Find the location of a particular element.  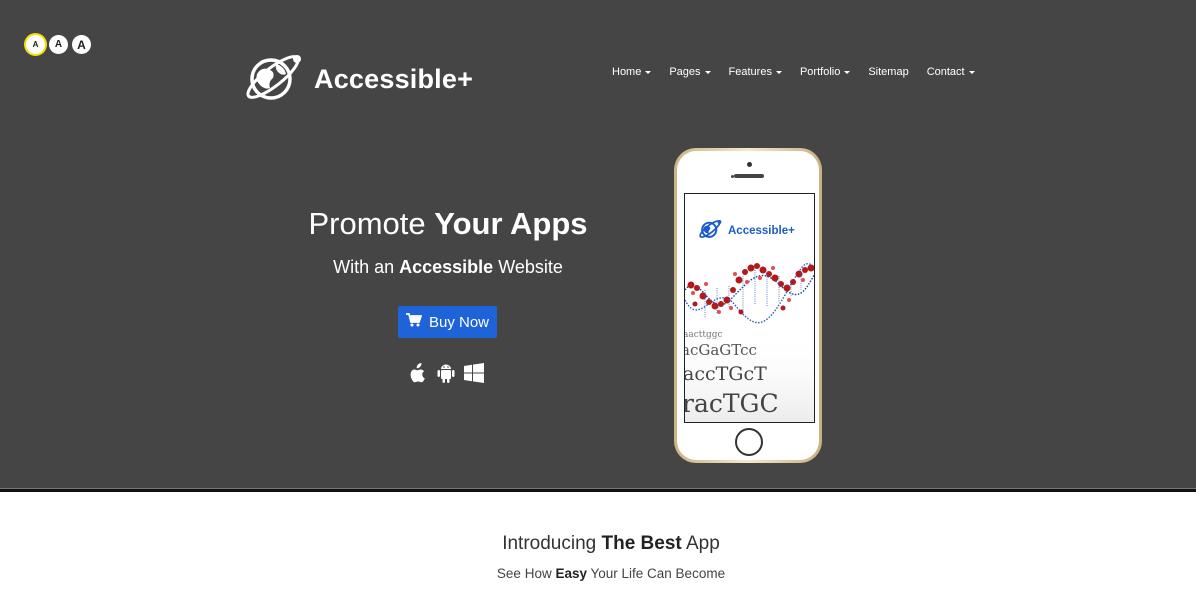

hero-subtitle-post: Website is located at coordinates (528, 267).